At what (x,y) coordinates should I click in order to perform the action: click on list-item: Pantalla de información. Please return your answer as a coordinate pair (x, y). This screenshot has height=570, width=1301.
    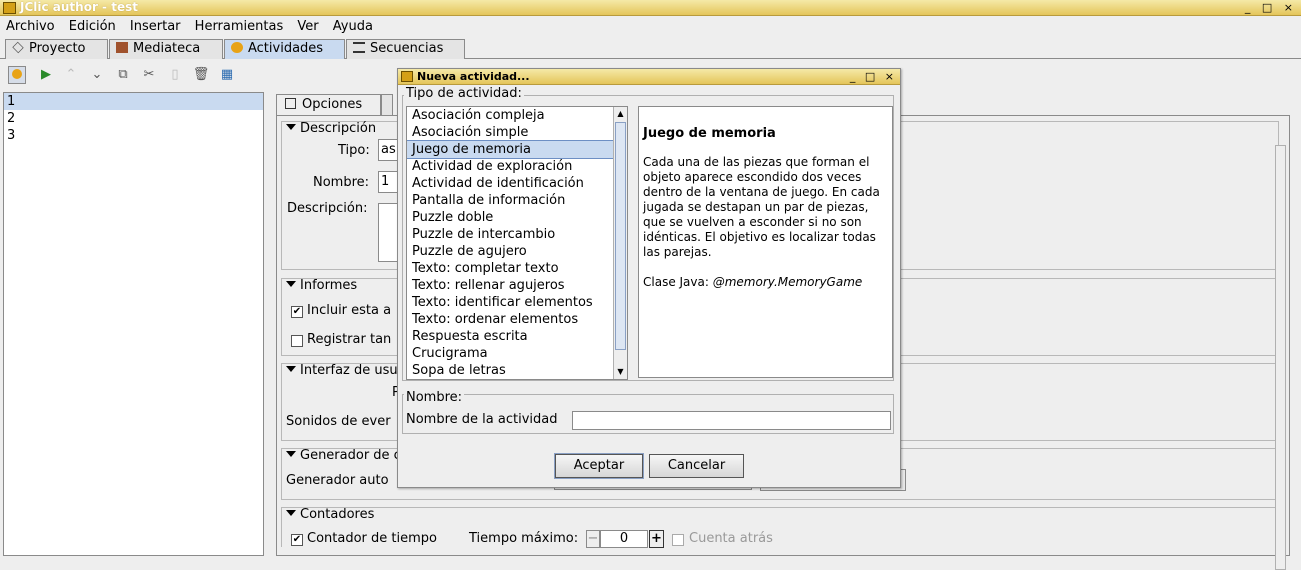
    Looking at the image, I should click on (517, 200).